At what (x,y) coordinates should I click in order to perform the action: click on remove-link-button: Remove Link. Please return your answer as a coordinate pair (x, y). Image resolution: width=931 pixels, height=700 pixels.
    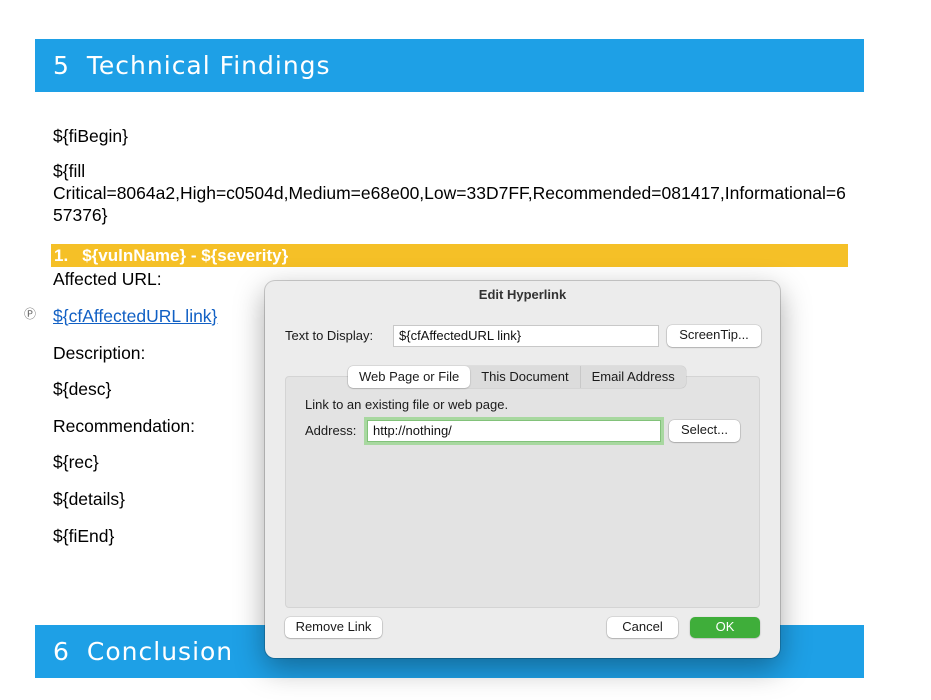
    Looking at the image, I should click on (333, 627).